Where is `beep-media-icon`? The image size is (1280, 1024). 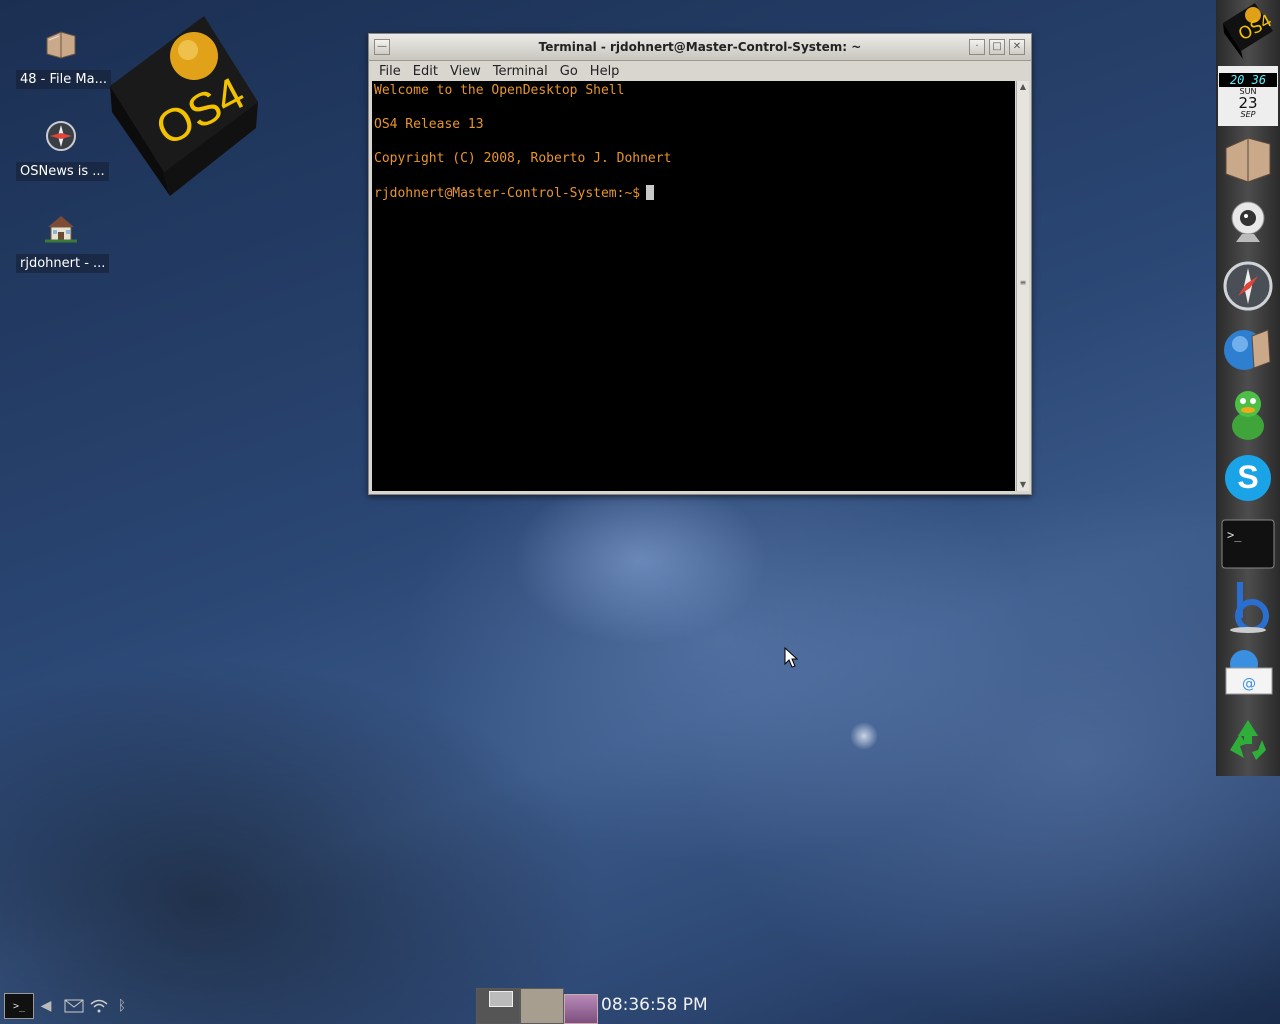 beep-media-icon is located at coordinates (1248, 606).